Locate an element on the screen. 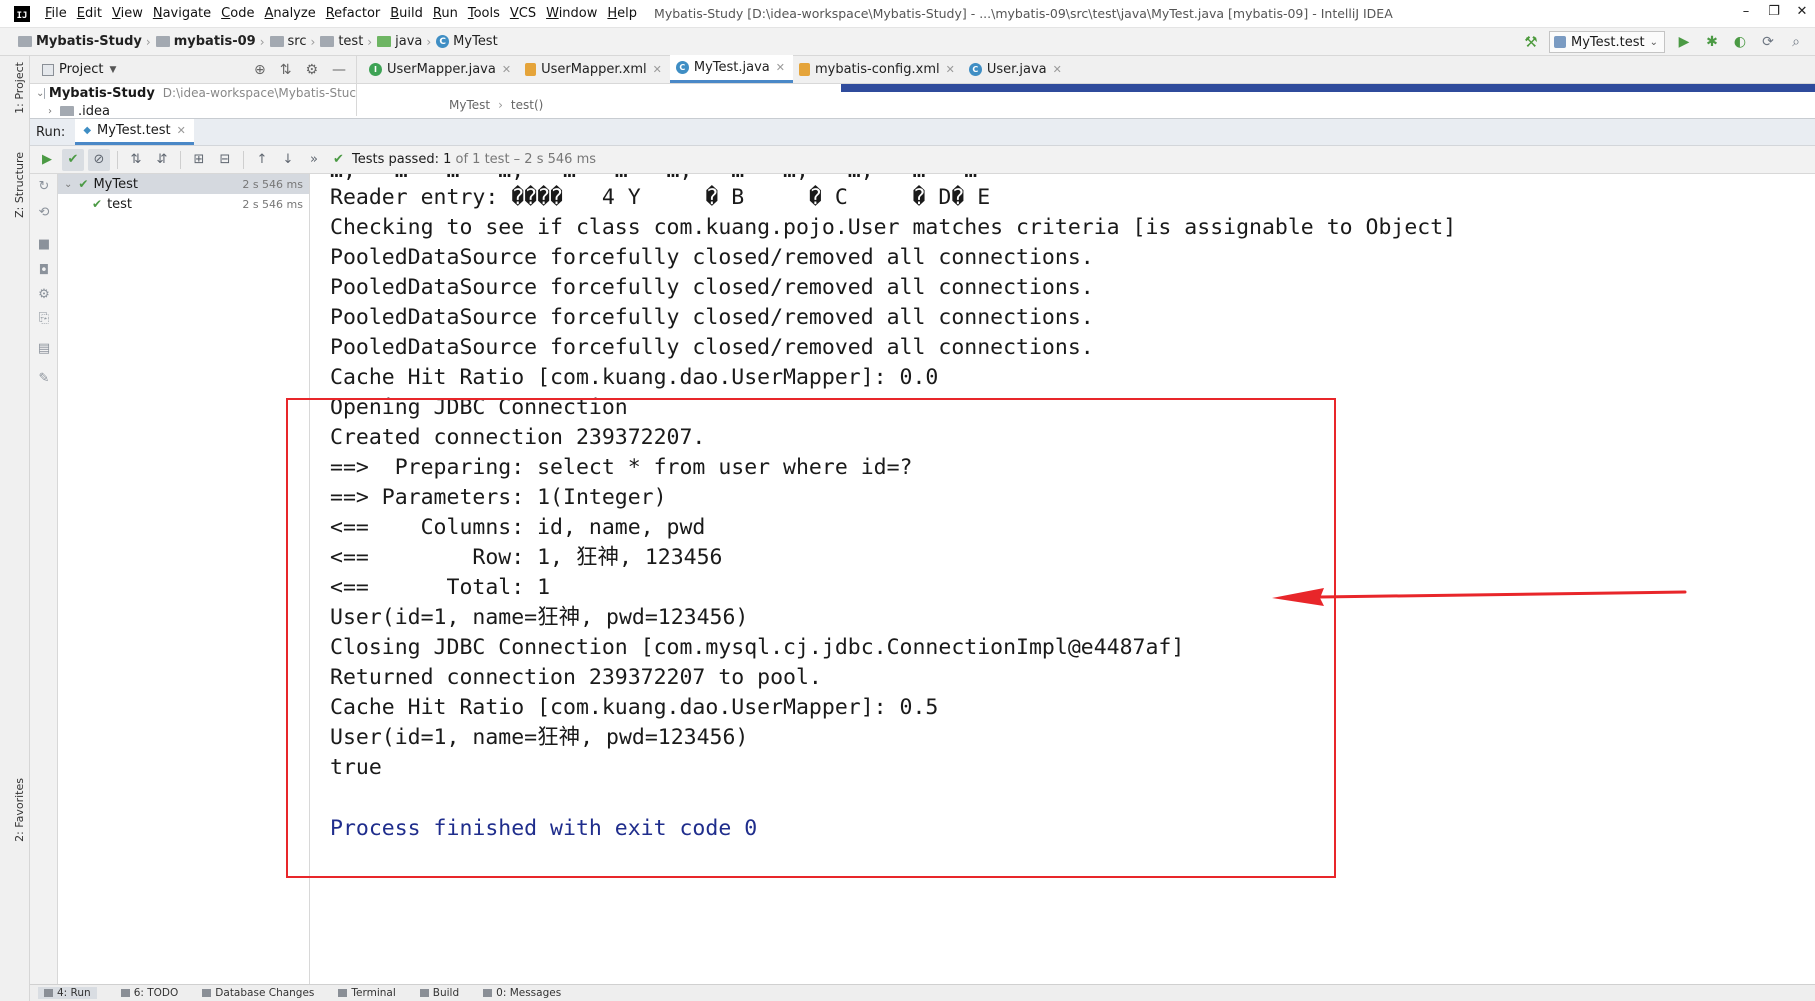 The width and height of the screenshot is (1815, 1001). show-ignored-icon: ⊘ is located at coordinates (99, 159).